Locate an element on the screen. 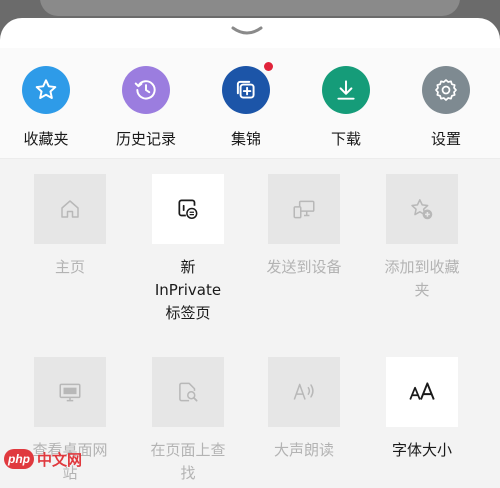  inprivate-tab-tile: 新 InPrivate 标签页 is located at coordinates (188, 249).